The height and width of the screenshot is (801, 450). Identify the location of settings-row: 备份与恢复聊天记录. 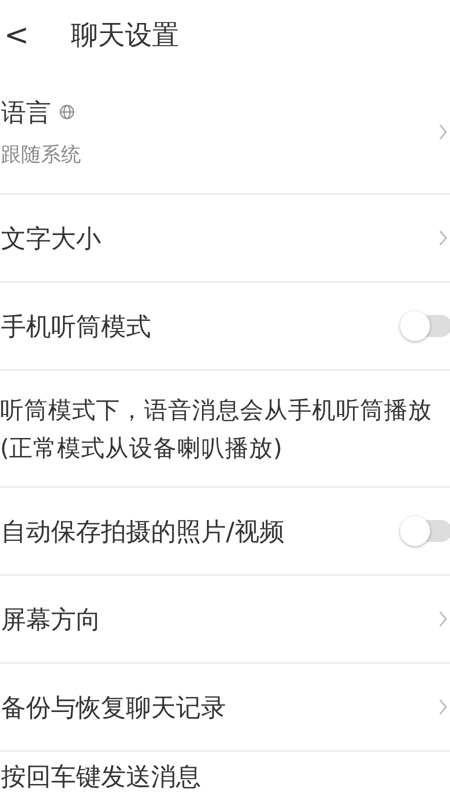
(225, 708).